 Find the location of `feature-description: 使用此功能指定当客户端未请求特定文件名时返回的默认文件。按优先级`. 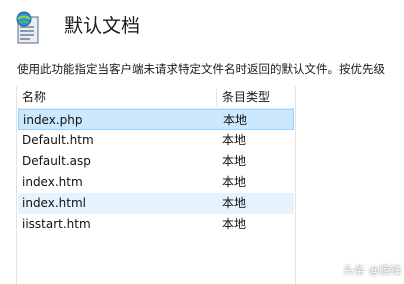

feature-description: 使用此功能指定当客户端未请求特定文件名时返回的默认文件。按优先级 is located at coordinates (201, 69).